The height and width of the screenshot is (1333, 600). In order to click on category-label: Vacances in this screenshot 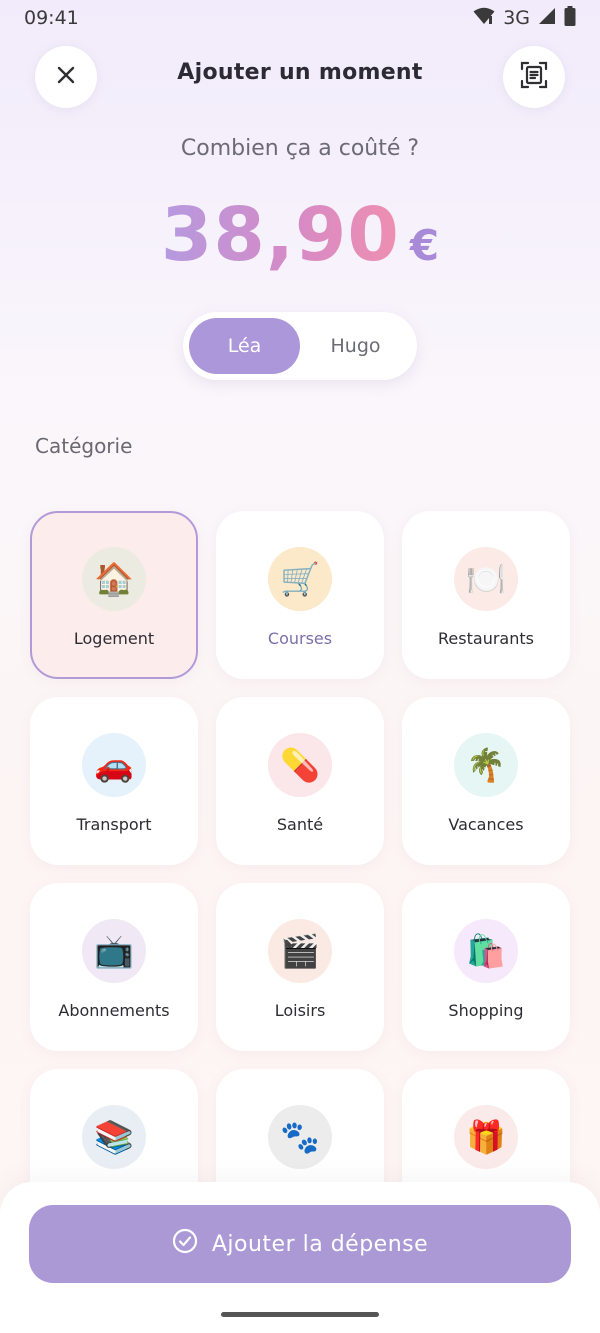, I will do `click(486, 824)`.